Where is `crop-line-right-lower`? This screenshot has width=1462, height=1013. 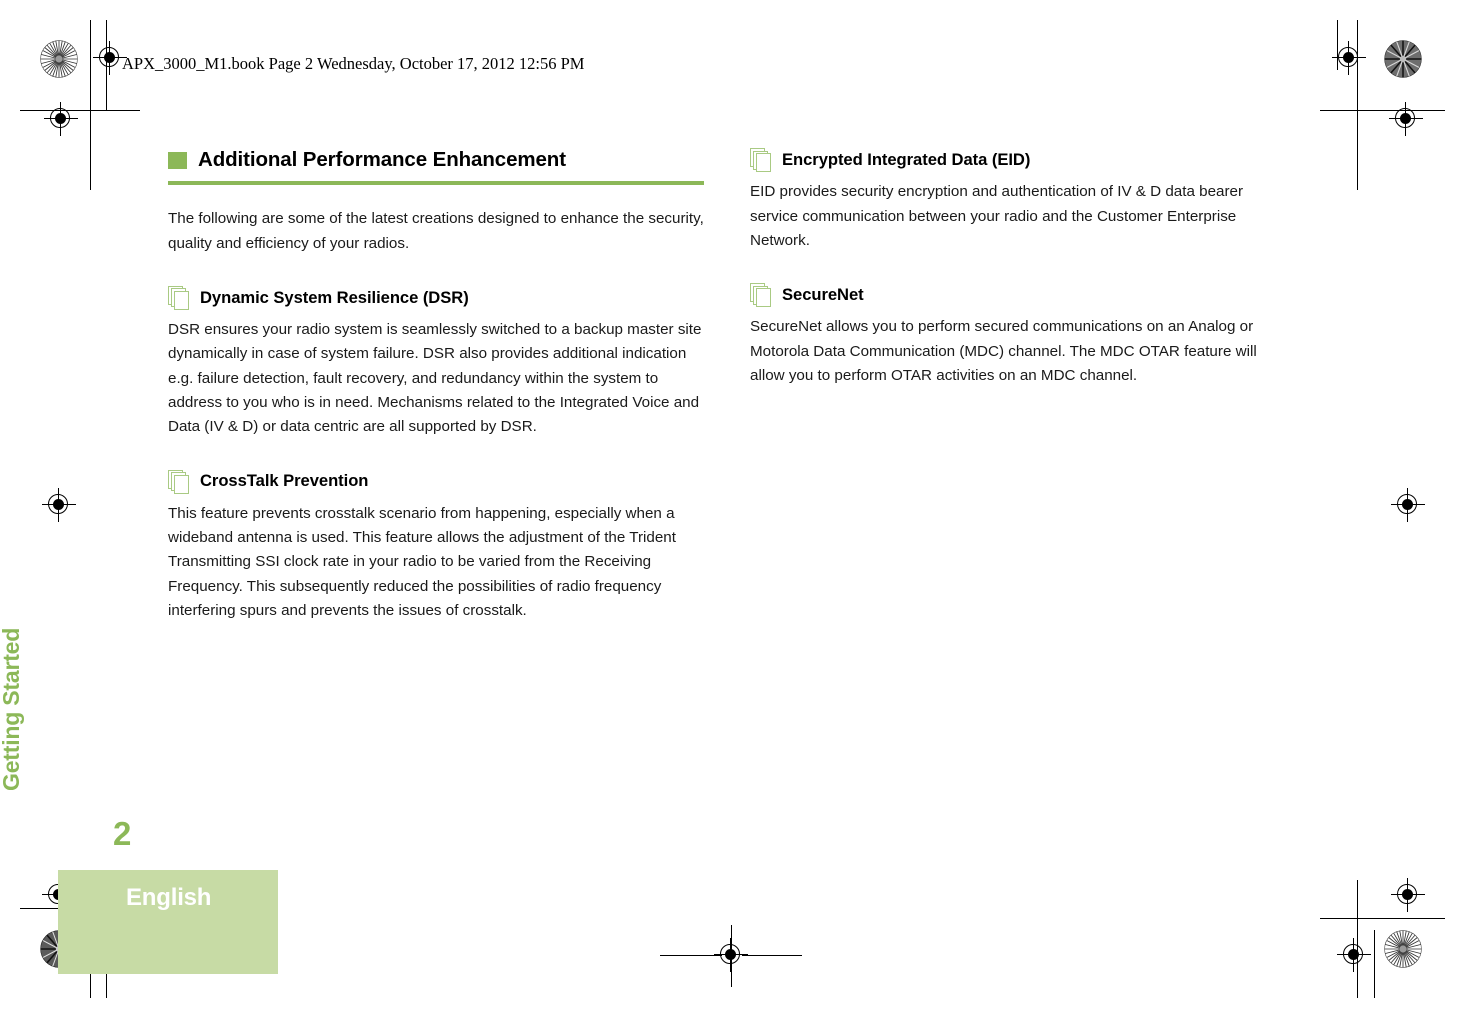 crop-line-right-lower is located at coordinates (1357, 150).